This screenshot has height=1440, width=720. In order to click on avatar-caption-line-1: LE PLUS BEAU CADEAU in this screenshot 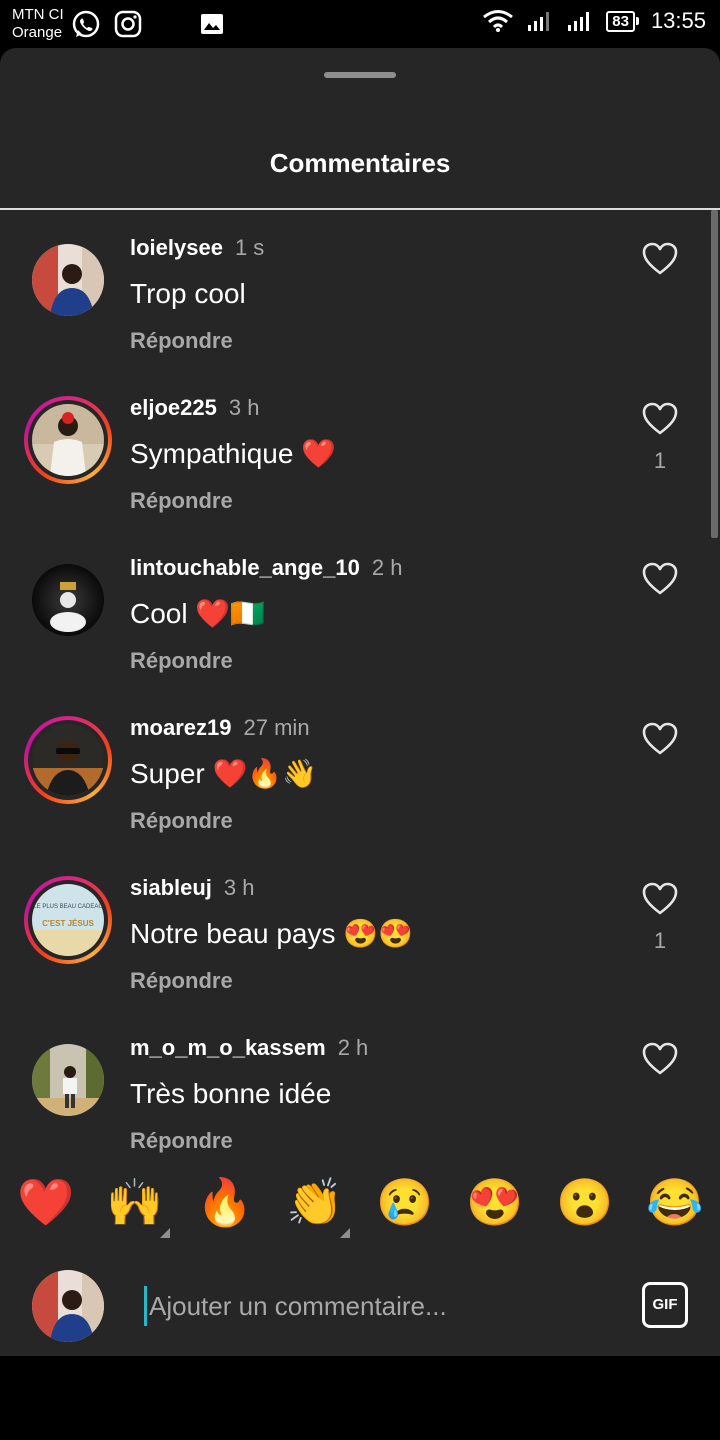, I will do `click(67, 907)`.